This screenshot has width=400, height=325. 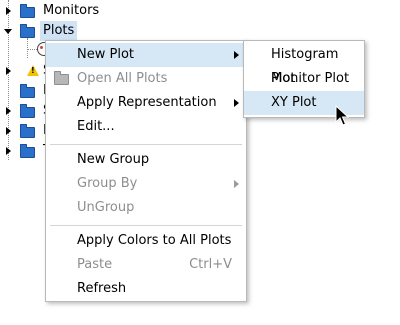 What do you see at coordinates (146, 289) in the screenshot?
I see `menu-item-refresh: Refresh` at bounding box center [146, 289].